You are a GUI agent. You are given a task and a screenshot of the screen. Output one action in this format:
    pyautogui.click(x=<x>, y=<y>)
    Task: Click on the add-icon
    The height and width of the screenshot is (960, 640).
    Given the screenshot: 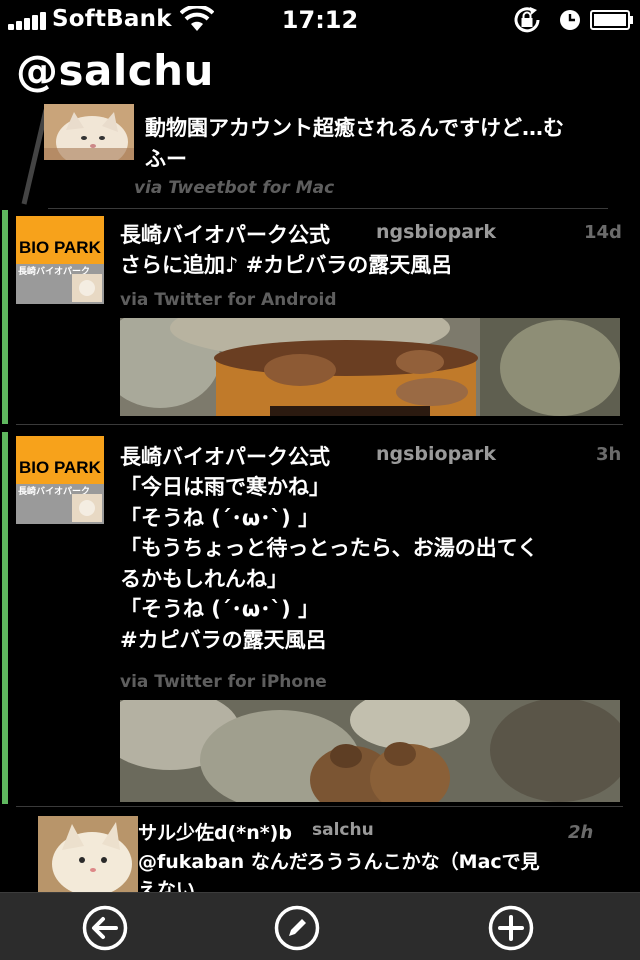 What is the action you would take?
    pyautogui.click(x=511, y=928)
    